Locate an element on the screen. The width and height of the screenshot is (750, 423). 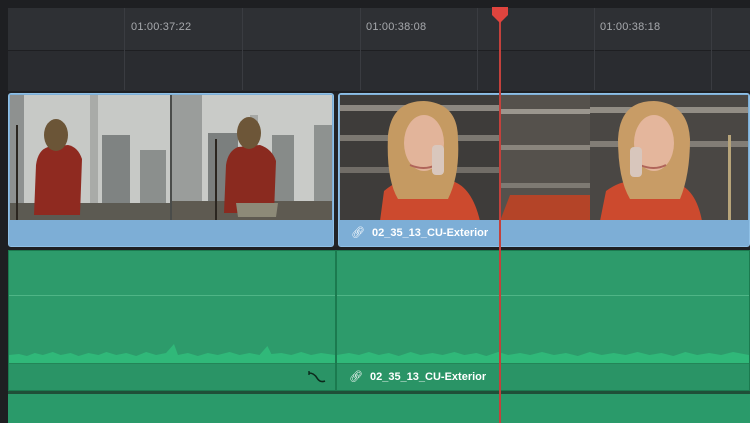
timecode-label: 01:00:38:08 is located at coordinates (396, 27).